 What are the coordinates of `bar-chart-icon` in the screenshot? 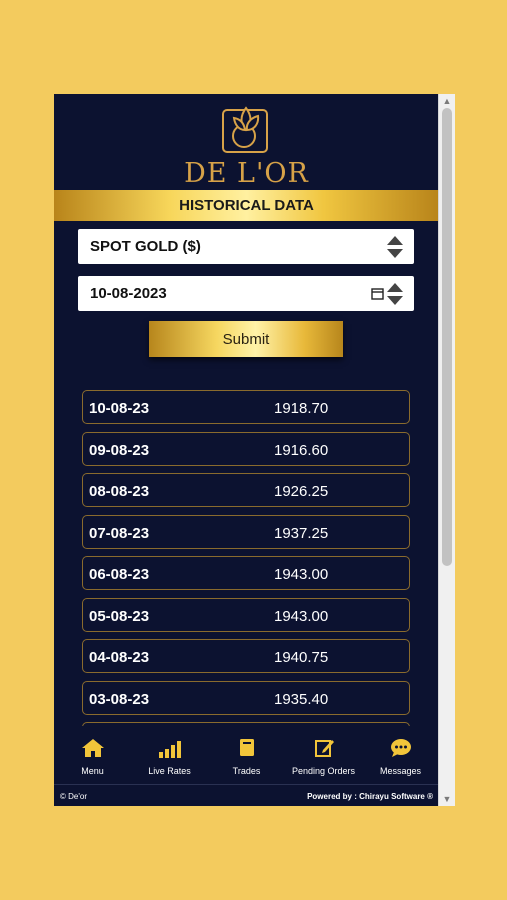 It's located at (169, 749).